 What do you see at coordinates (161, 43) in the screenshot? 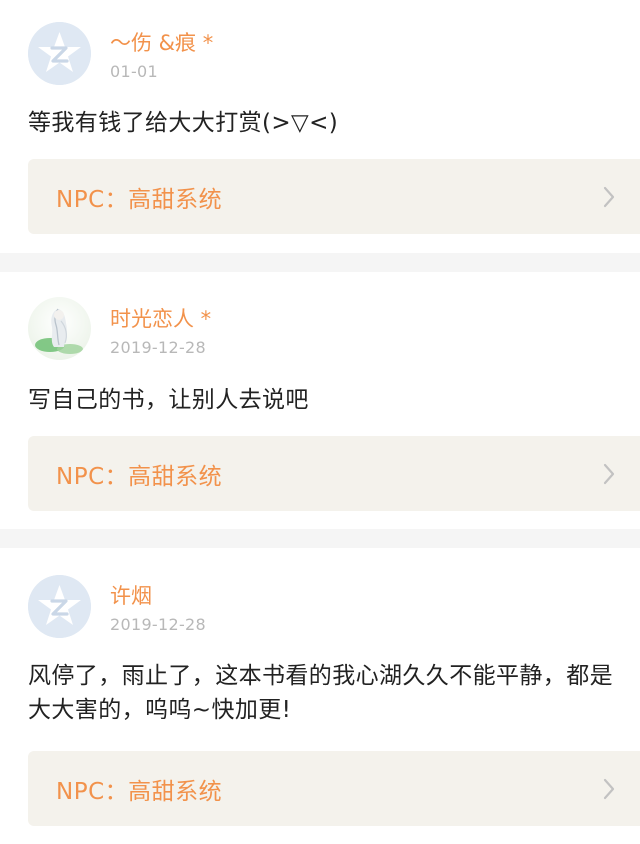
I see `username: ～伤 &痕 *` at bounding box center [161, 43].